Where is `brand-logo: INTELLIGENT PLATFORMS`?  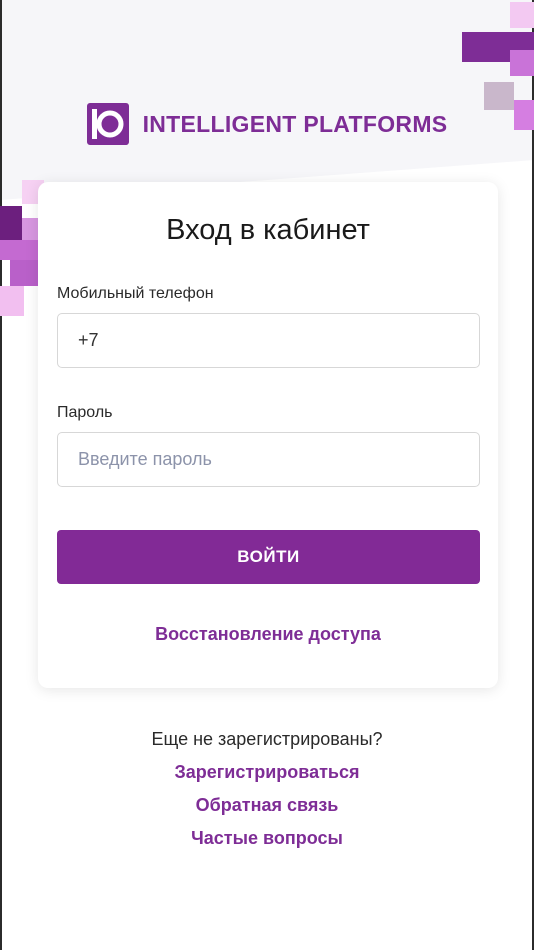
brand-logo: INTELLIGENT PLATFORMS is located at coordinates (267, 124).